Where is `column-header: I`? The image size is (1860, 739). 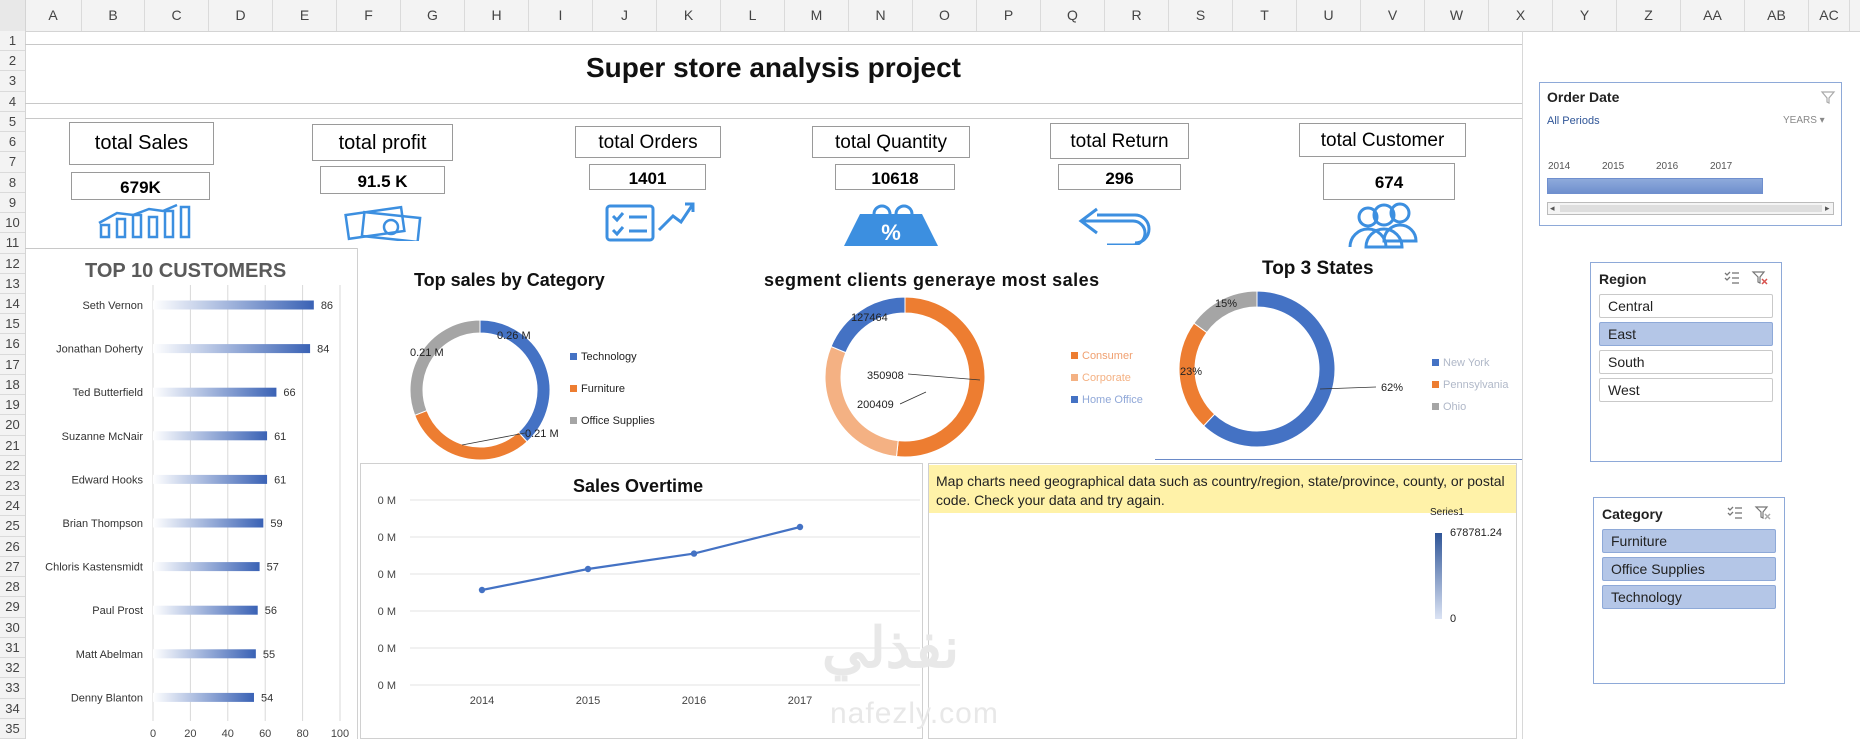
column-header: I is located at coordinates (561, 15).